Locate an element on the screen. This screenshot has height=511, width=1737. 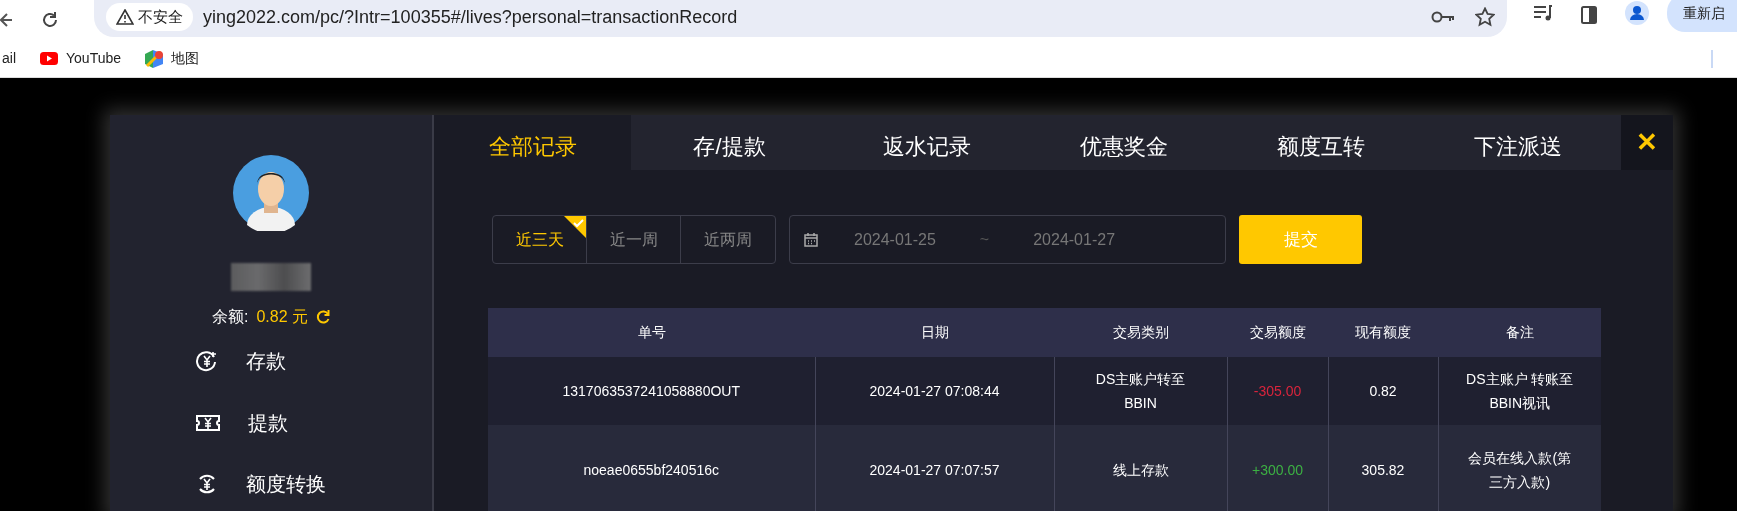
column-header: 现有额度 is located at coordinates (1383, 332).